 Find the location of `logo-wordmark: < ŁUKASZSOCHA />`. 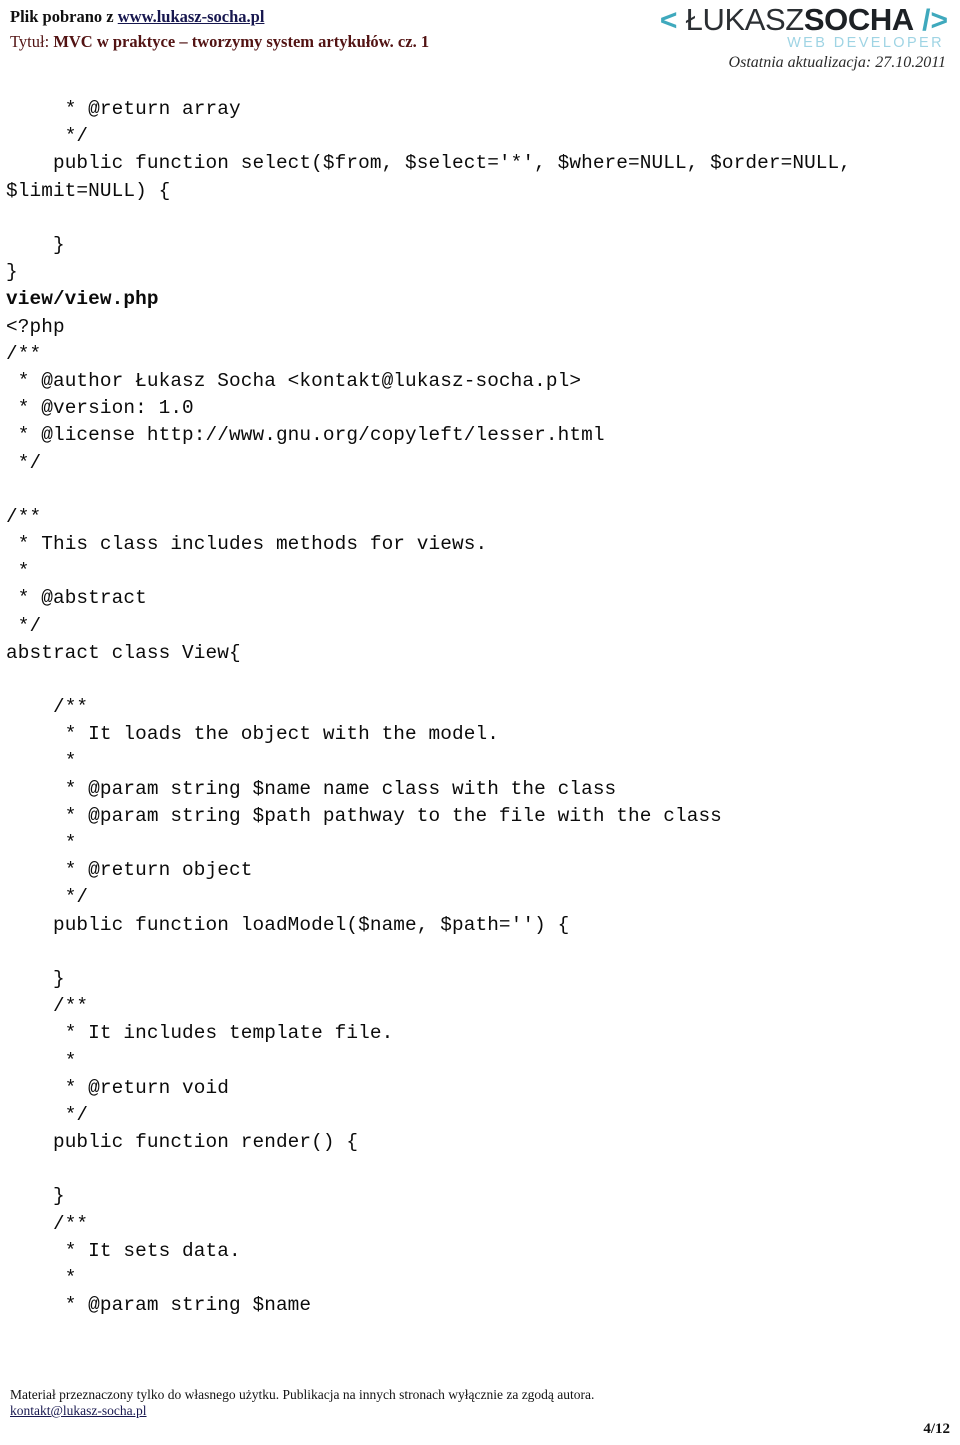

logo-wordmark: < ŁUKASZSOCHA /> is located at coordinates (794, 20).